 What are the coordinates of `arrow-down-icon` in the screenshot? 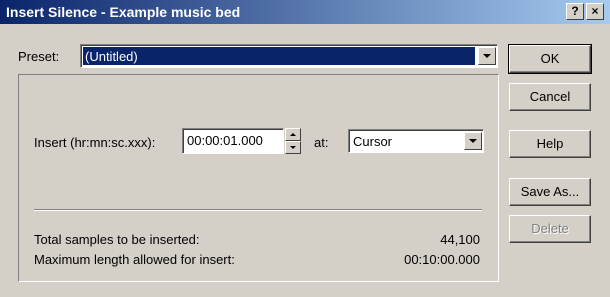 It's located at (293, 147).